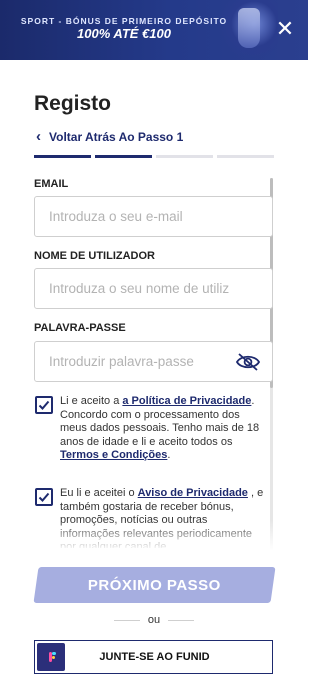 The image size is (320, 686). I want to click on eye-slash-icon, so click(248, 362).